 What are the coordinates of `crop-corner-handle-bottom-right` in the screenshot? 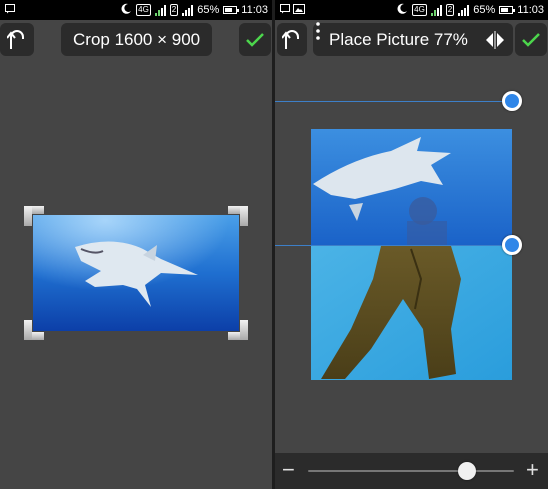 It's located at (238, 330).